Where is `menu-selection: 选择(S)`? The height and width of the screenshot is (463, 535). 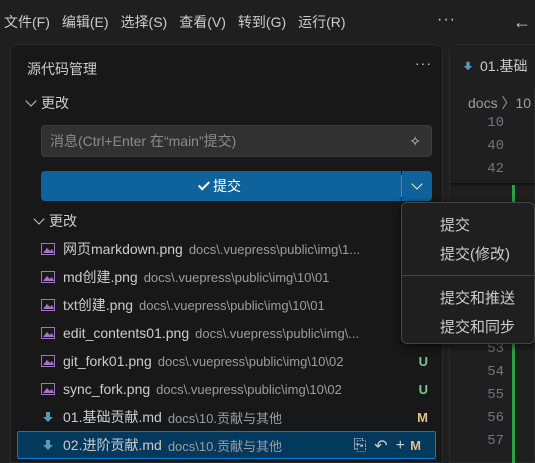
menu-selection: 选择(S) is located at coordinates (144, 22).